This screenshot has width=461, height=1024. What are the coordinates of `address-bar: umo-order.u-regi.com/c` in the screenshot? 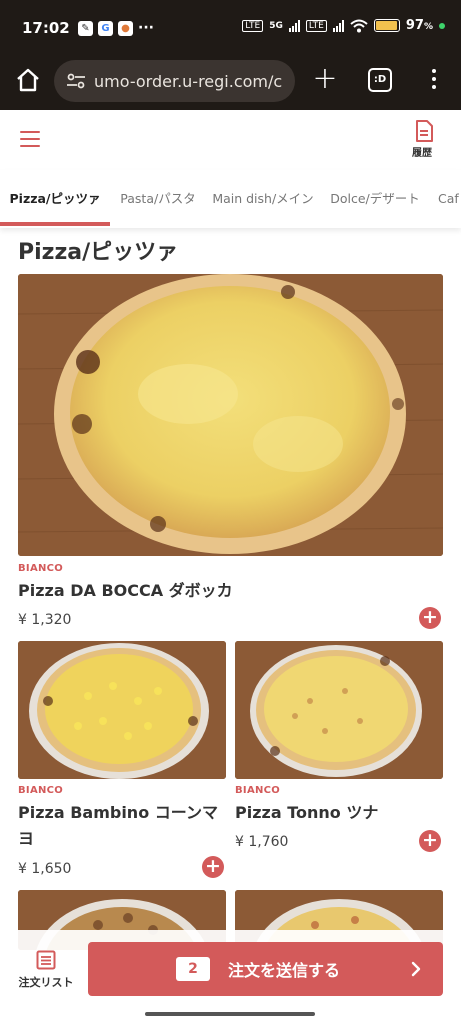 It's located at (174, 81).